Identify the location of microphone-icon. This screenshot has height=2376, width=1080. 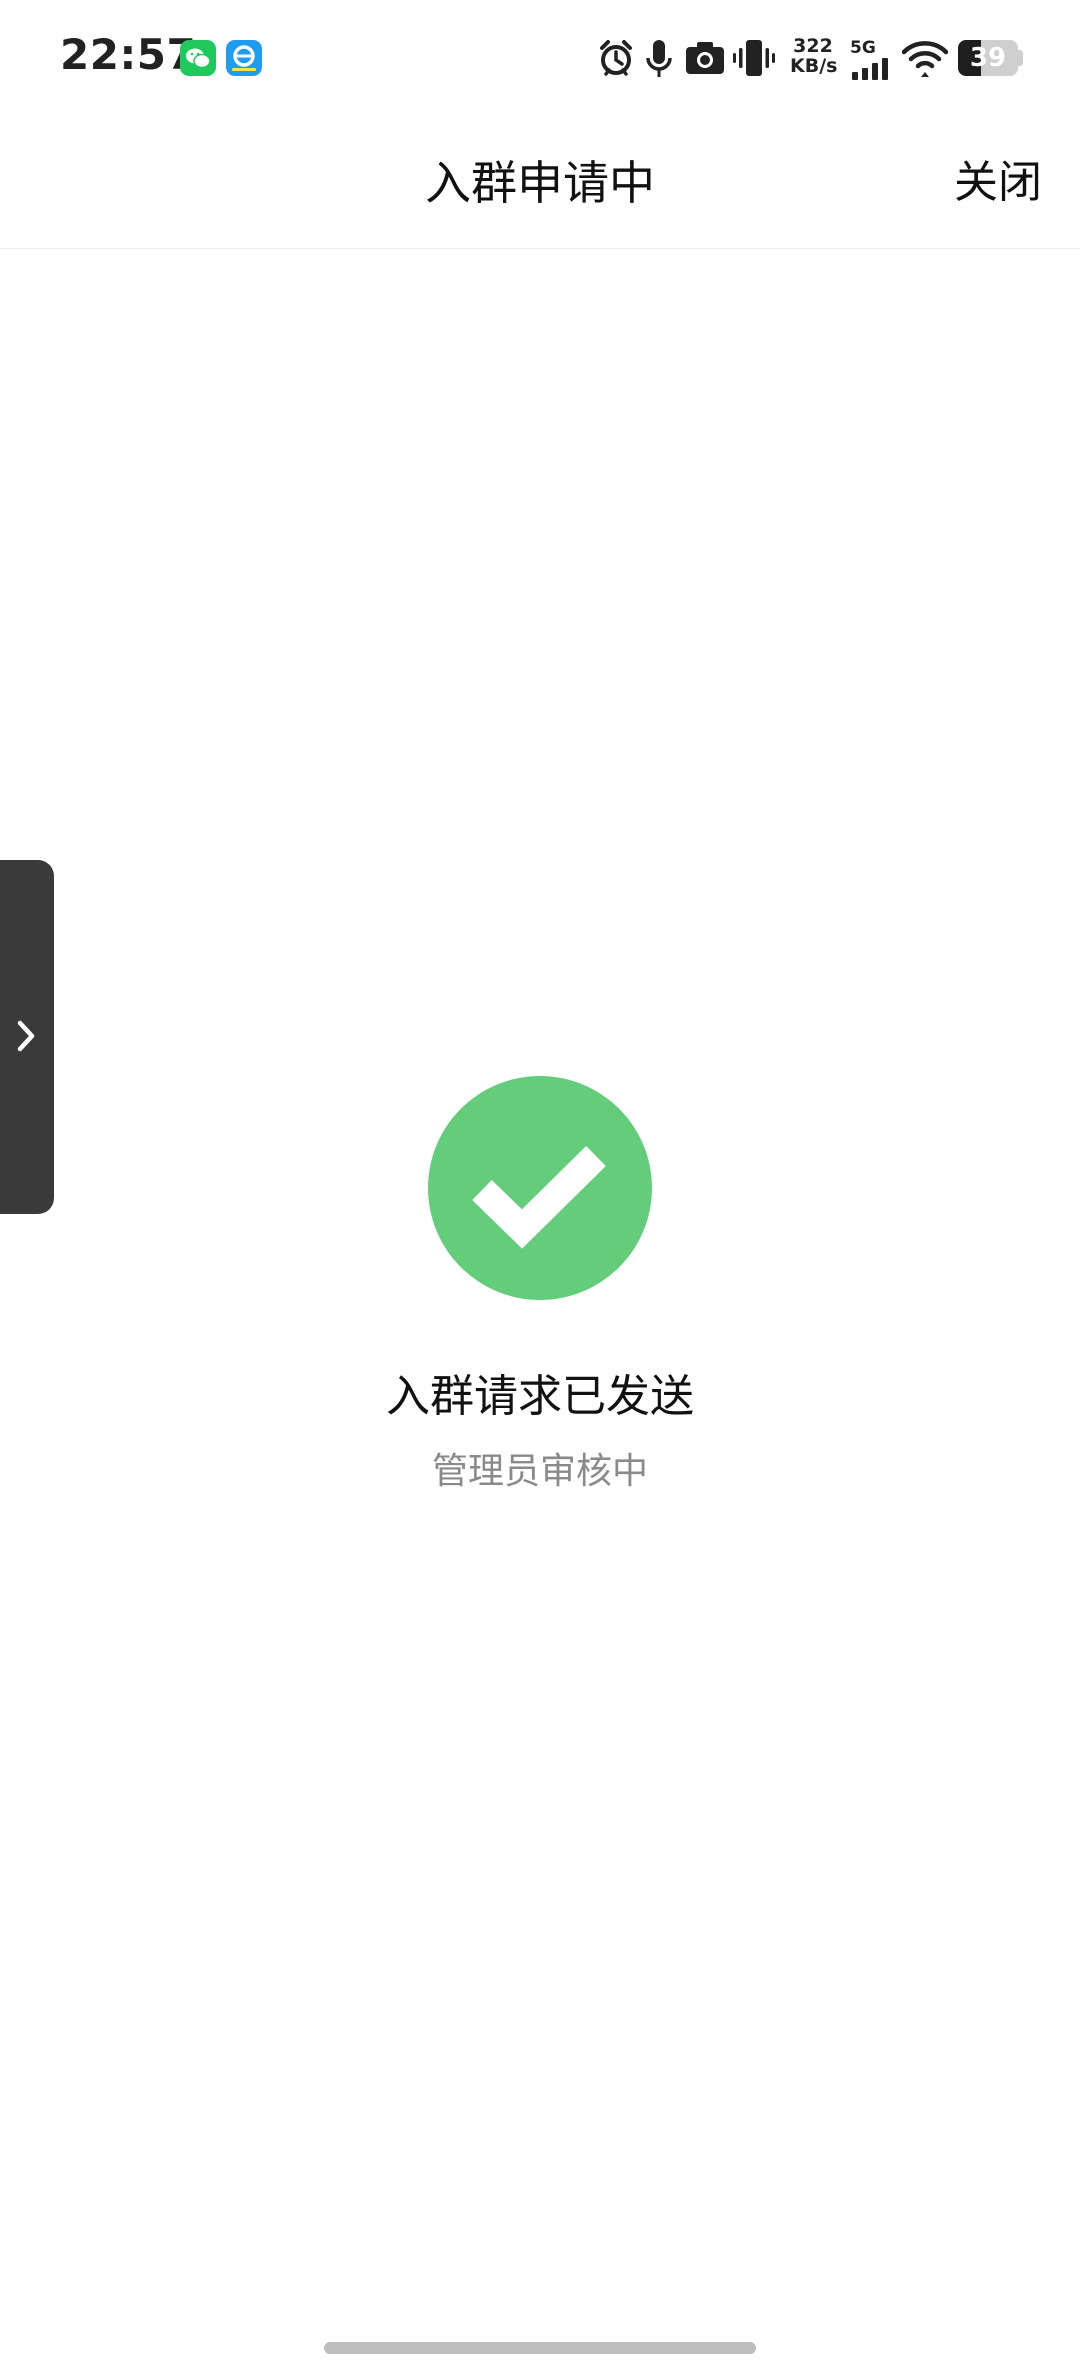
(659, 58).